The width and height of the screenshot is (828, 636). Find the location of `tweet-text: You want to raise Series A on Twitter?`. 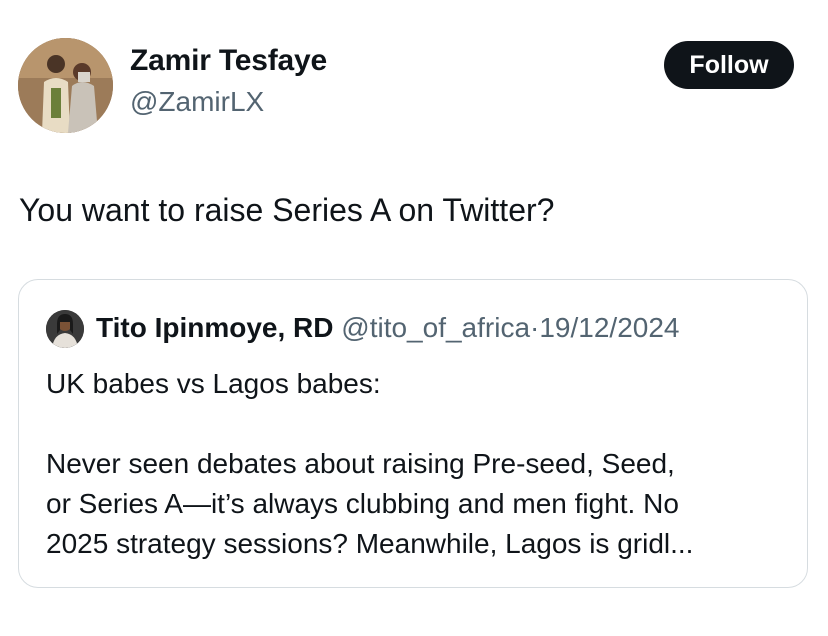

tweet-text: You want to raise Series A on Twitter? is located at coordinates (287, 210).